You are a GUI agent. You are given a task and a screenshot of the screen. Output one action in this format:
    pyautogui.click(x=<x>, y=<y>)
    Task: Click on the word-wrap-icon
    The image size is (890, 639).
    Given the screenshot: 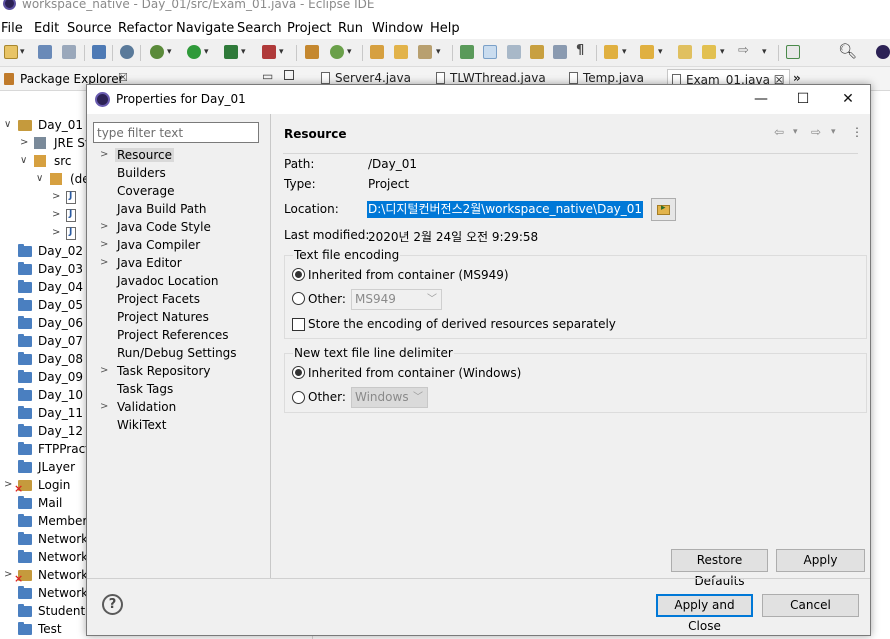 What is the action you would take?
    pyautogui.click(x=537, y=52)
    